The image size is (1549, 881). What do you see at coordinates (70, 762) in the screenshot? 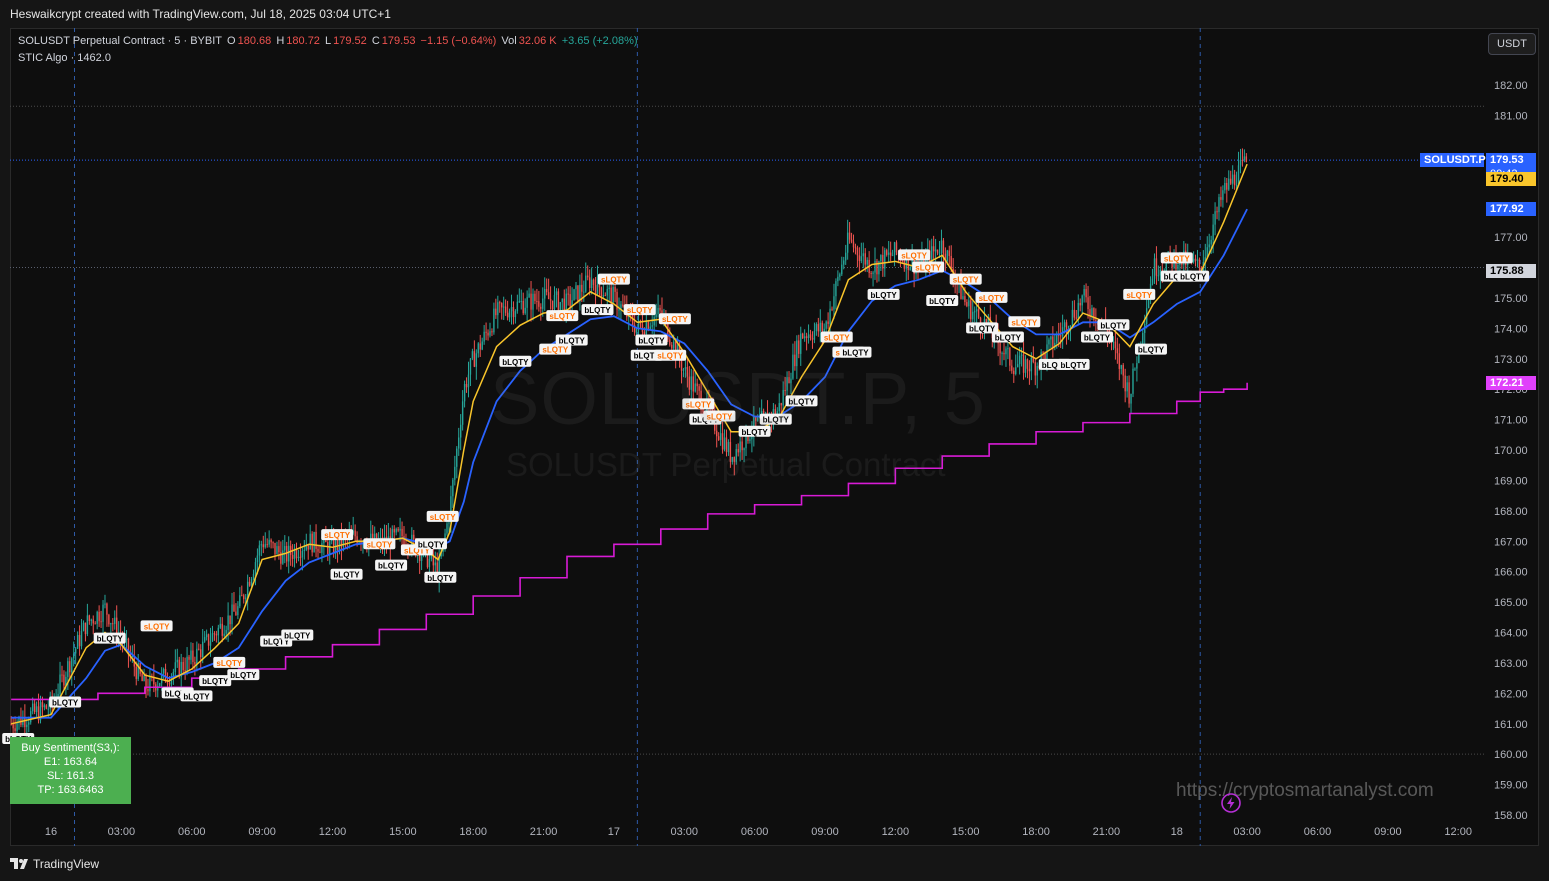
I see `sentiment-e1: E1: 163.64` at bounding box center [70, 762].